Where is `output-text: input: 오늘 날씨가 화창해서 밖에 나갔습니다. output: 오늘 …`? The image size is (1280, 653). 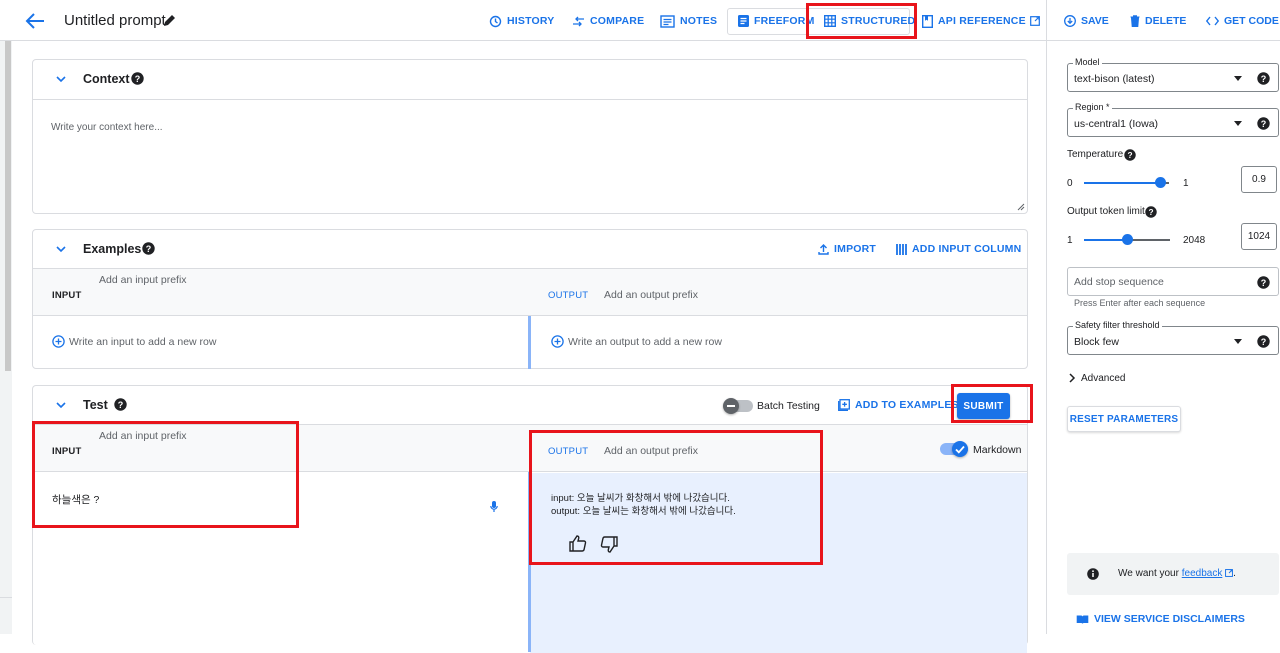
output-text: input: 오늘 날씨가 화창해서 밖에 나갔습니다. output: 오늘 … is located at coordinates (643, 505).